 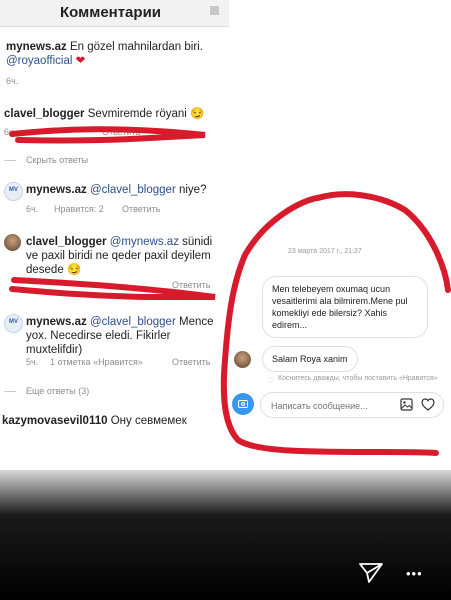 What do you see at coordinates (428, 404) in the screenshot?
I see `heart-icon` at bounding box center [428, 404].